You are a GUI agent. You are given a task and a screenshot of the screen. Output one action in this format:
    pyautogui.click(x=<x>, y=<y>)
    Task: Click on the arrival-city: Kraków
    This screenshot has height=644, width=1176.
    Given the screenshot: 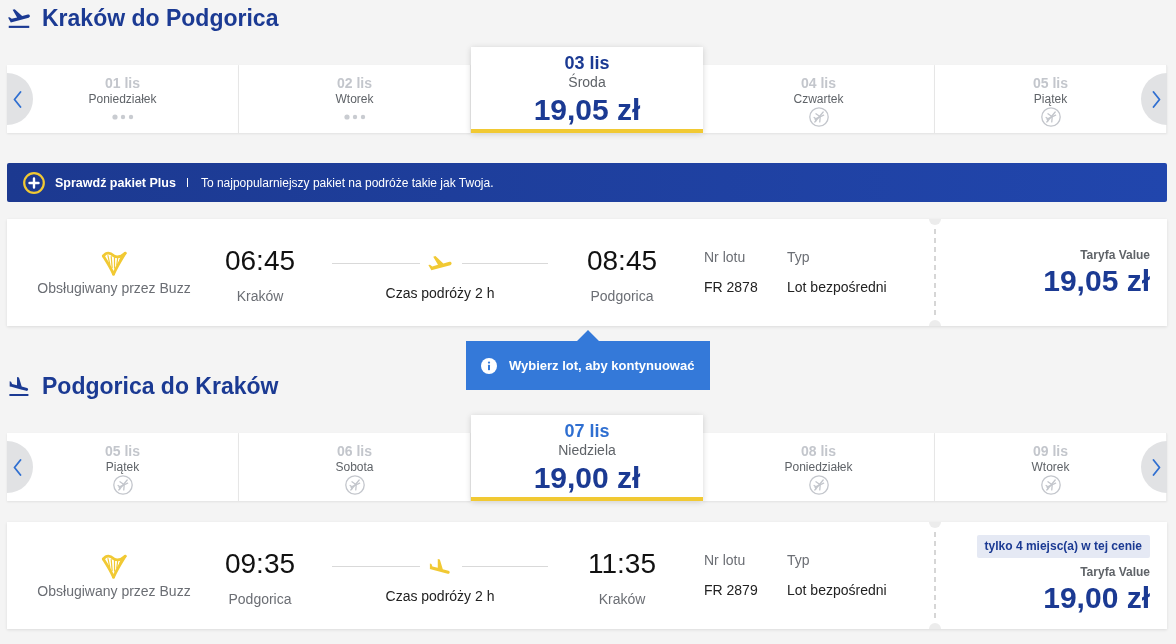 What is the action you would take?
    pyautogui.click(x=622, y=599)
    